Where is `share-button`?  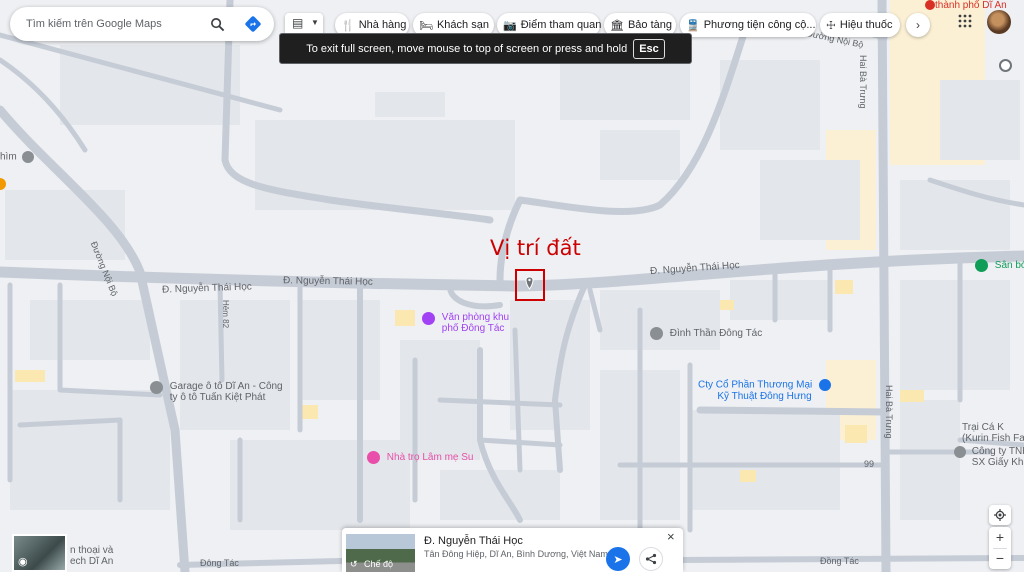
share-button is located at coordinates (651, 559).